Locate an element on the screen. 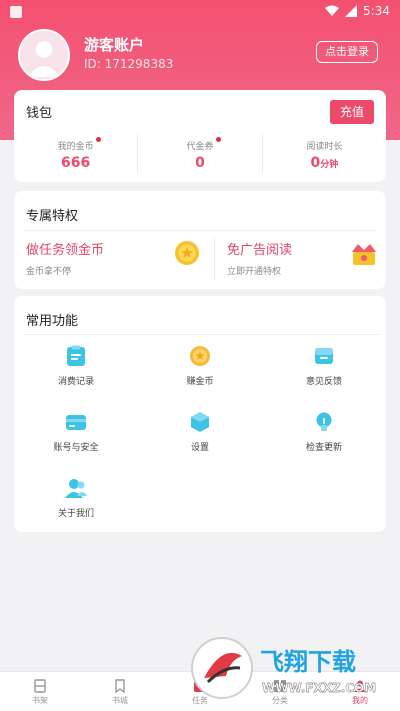  function-earn-coins: 赚金币 is located at coordinates (200, 365).